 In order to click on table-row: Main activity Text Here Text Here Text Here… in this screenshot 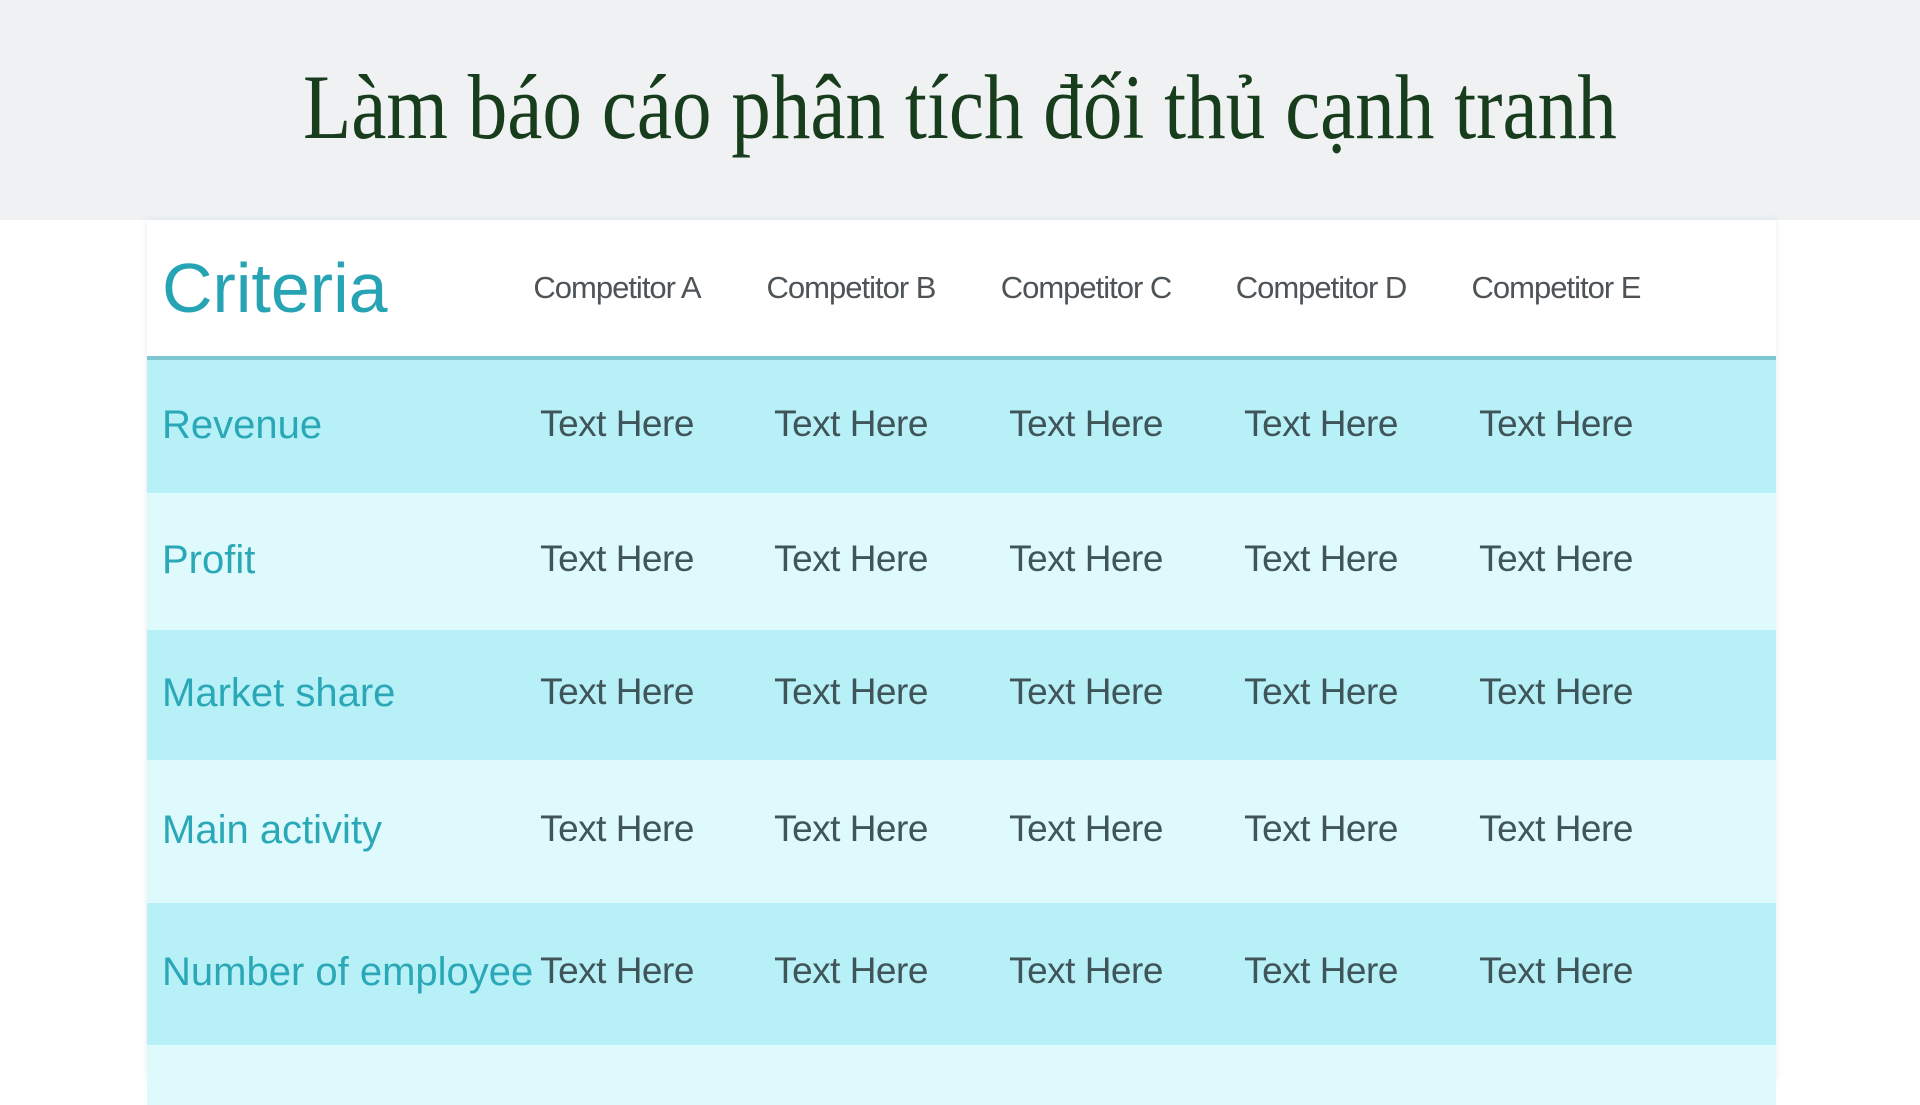, I will do `click(961, 831)`.